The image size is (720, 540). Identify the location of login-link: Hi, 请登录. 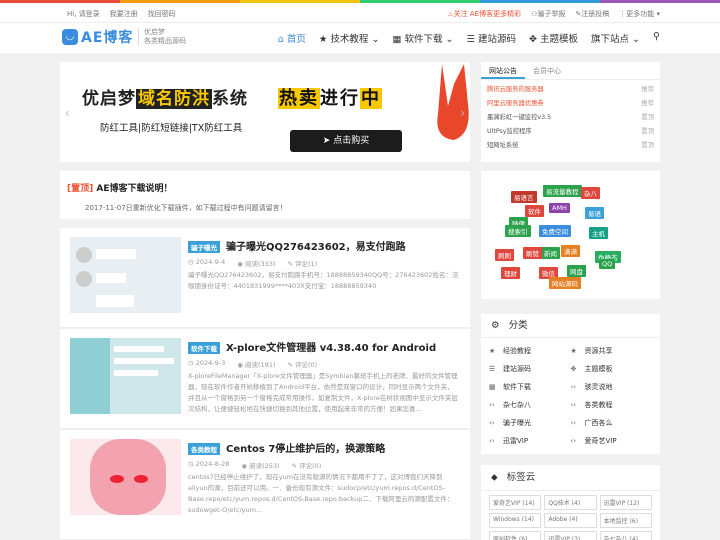
(83, 14).